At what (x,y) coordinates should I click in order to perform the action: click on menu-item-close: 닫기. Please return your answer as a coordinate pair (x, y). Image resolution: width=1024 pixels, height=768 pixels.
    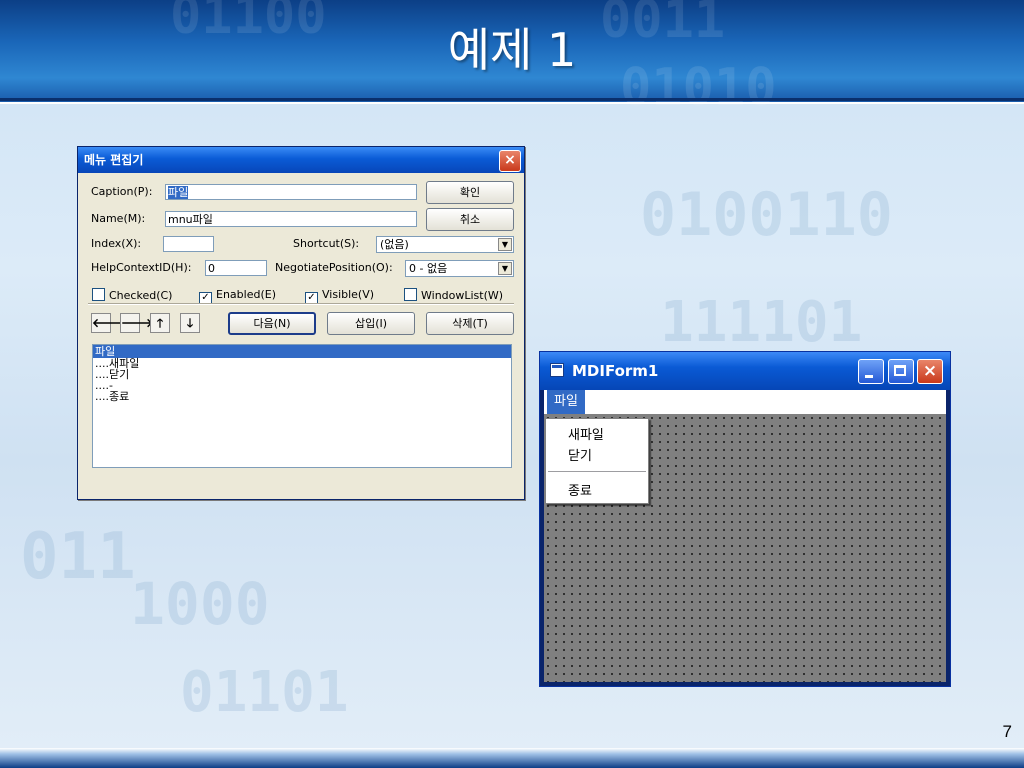
    Looking at the image, I should click on (580, 454).